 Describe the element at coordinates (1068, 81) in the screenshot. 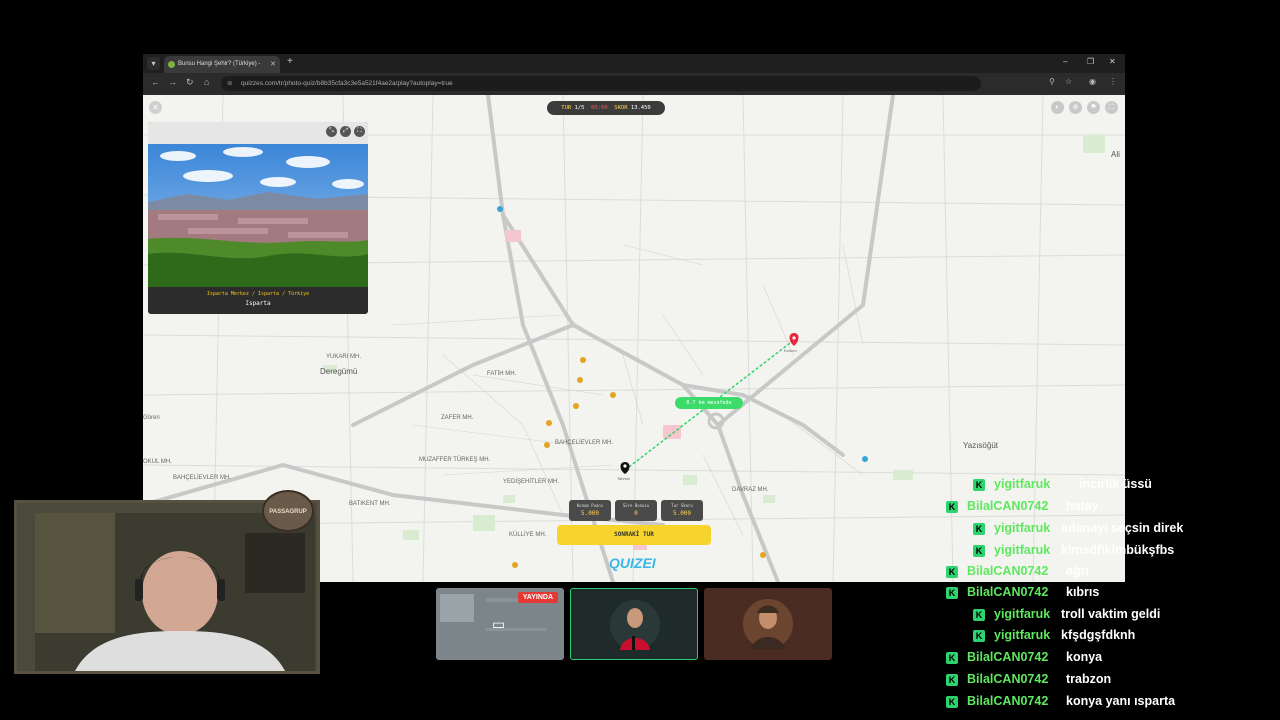

I see `bookmark-star-icon: ☆` at that location.